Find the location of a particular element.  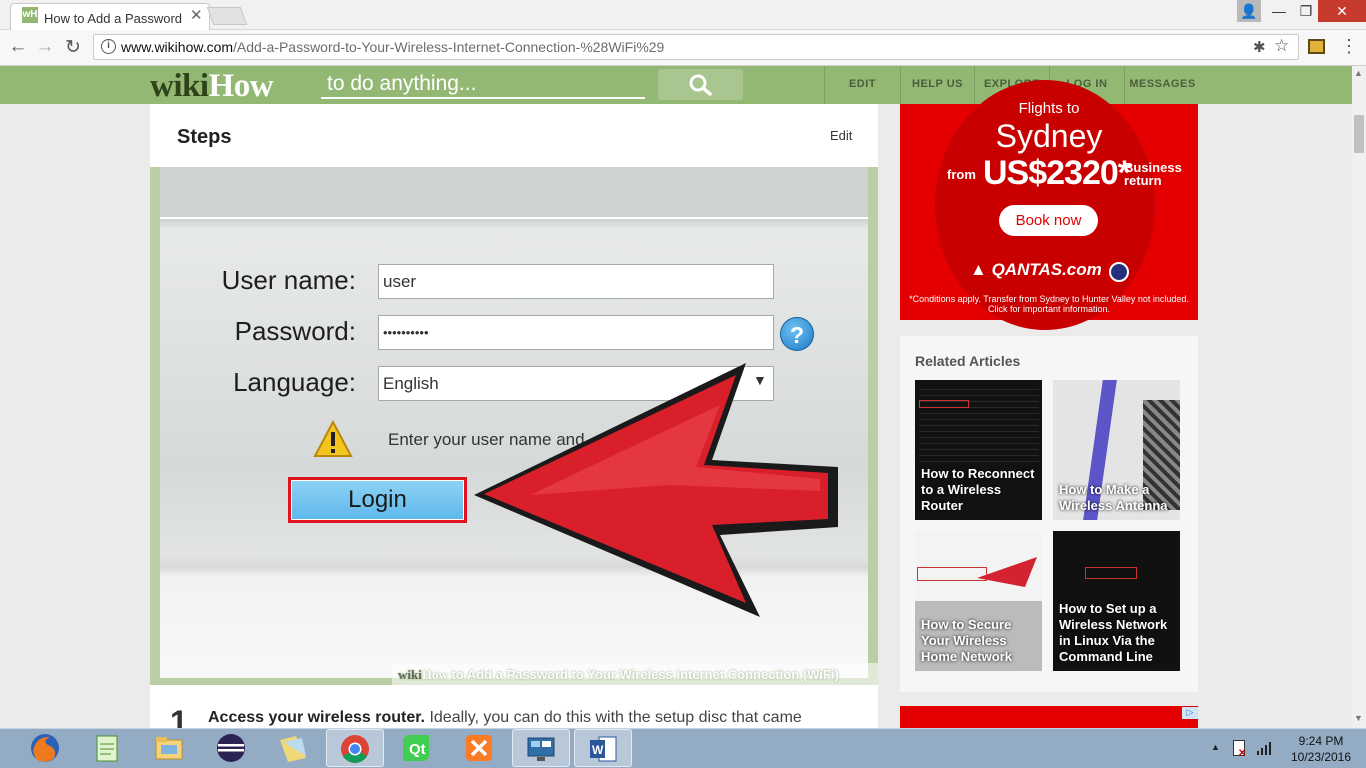

red-pointer-arrow-icon is located at coordinates (656, 490).